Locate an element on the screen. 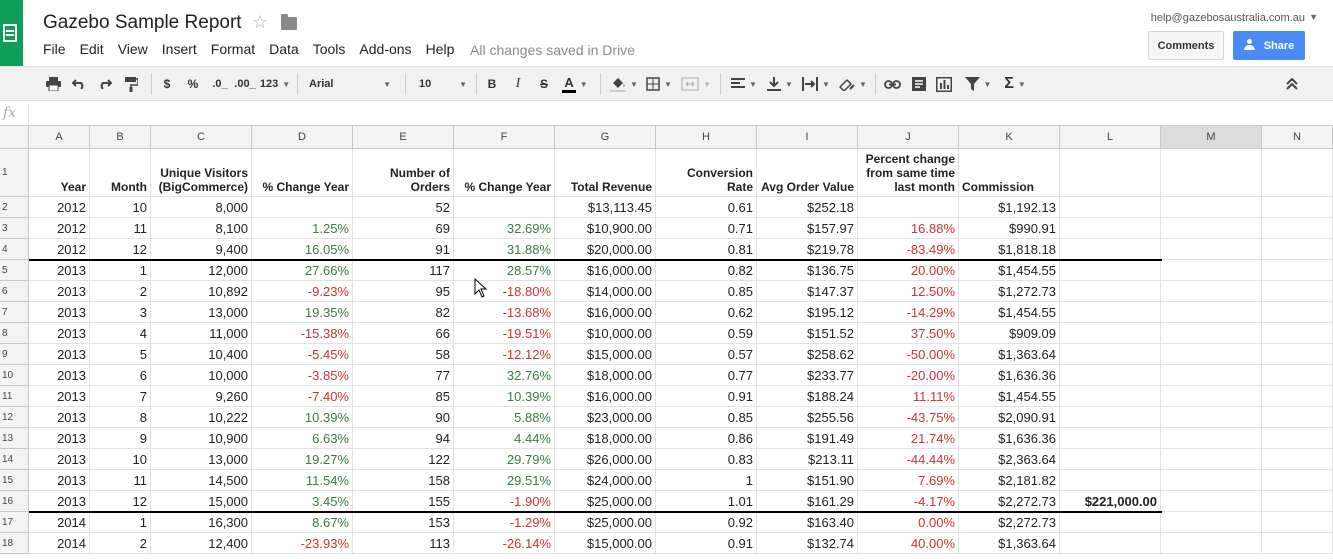 The height and width of the screenshot is (559, 1333). cell-b15: 11 is located at coordinates (120, 480).